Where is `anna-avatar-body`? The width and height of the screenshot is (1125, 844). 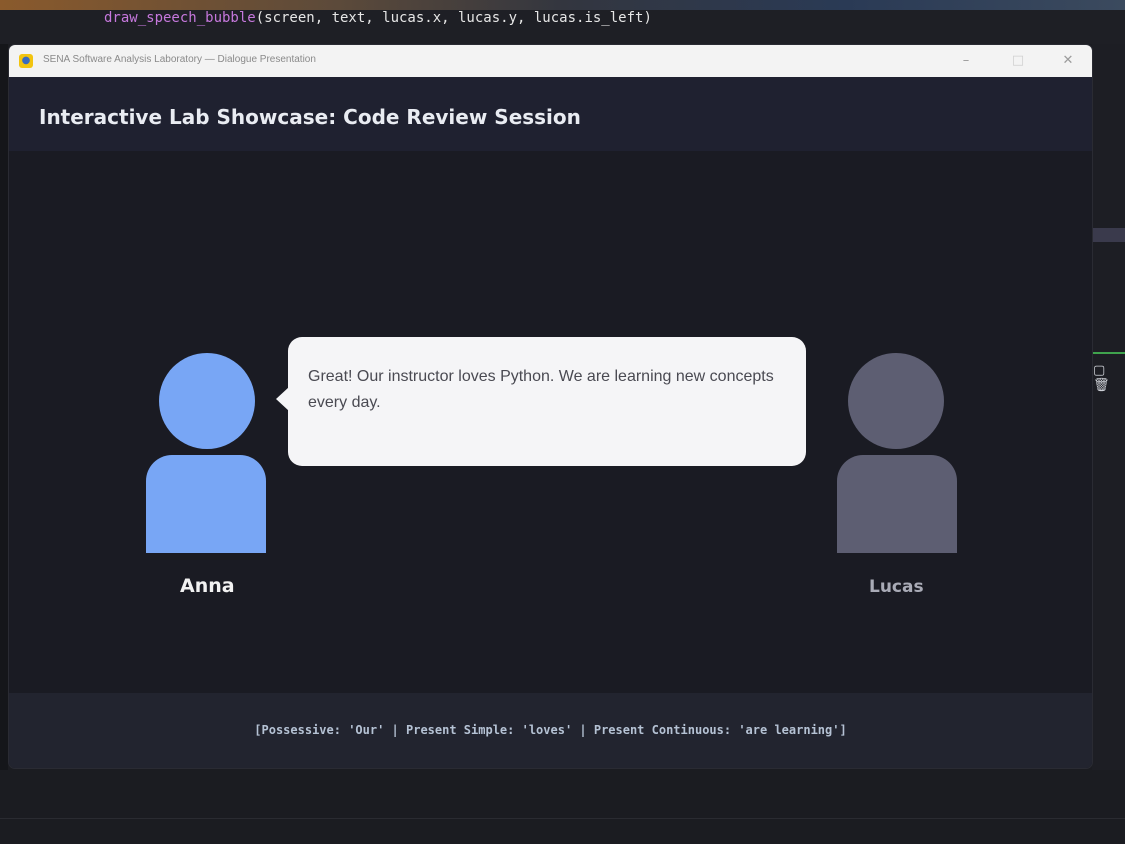
anna-avatar-body is located at coordinates (206, 504).